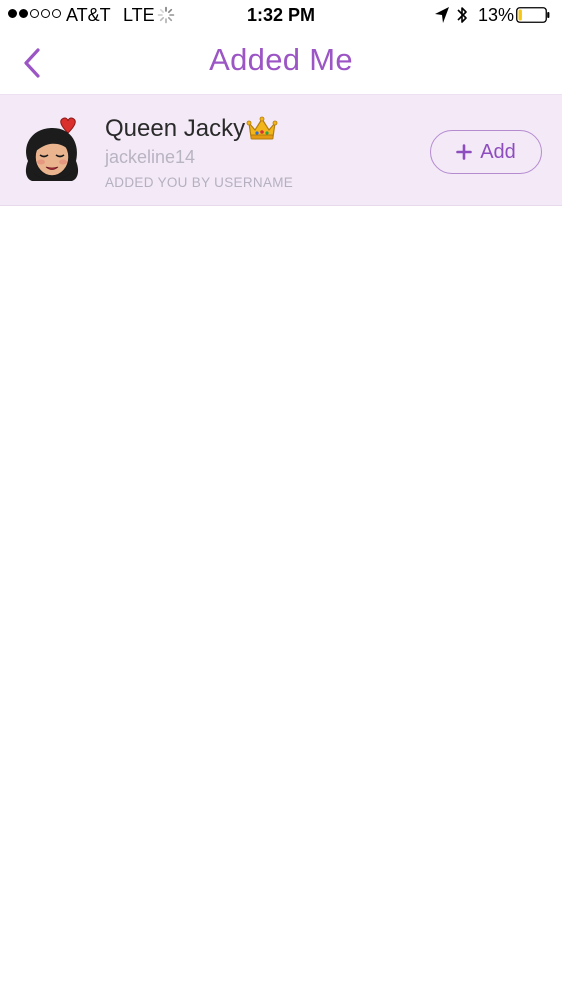 The width and height of the screenshot is (562, 1000). Describe the element at coordinates (462, 15) in the screenshot. I see `bluetooth-icon` at that location.